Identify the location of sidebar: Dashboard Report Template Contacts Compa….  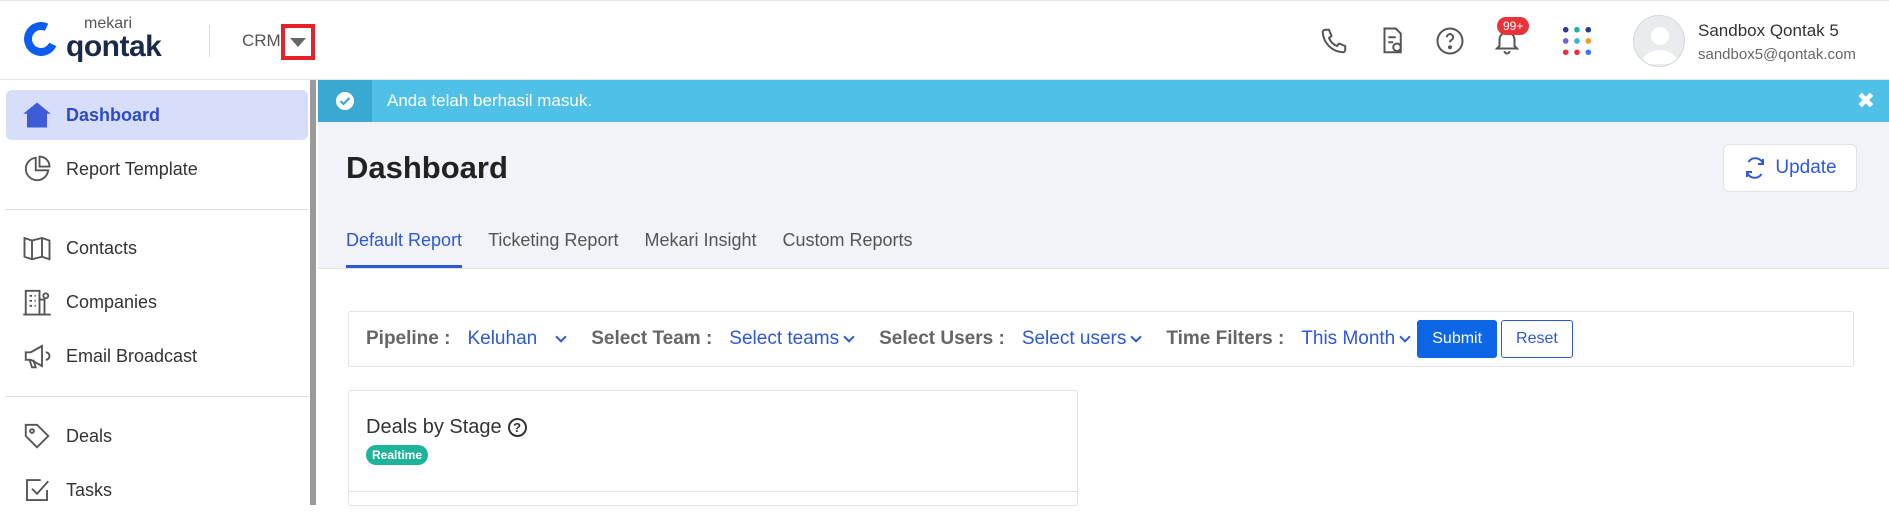
(156, 292).